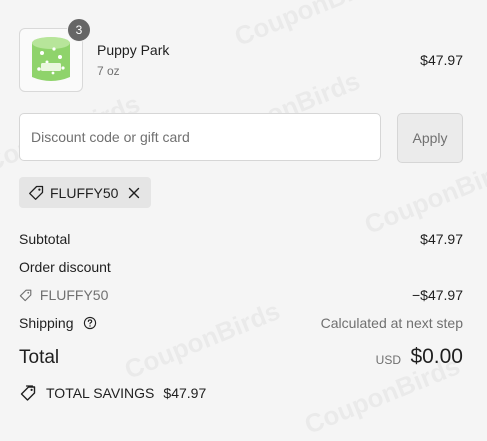 Image resolution: width=487 pixels, height=441 pixels. I want to click on total-row: Total USD $0.00, so click(241, 358).